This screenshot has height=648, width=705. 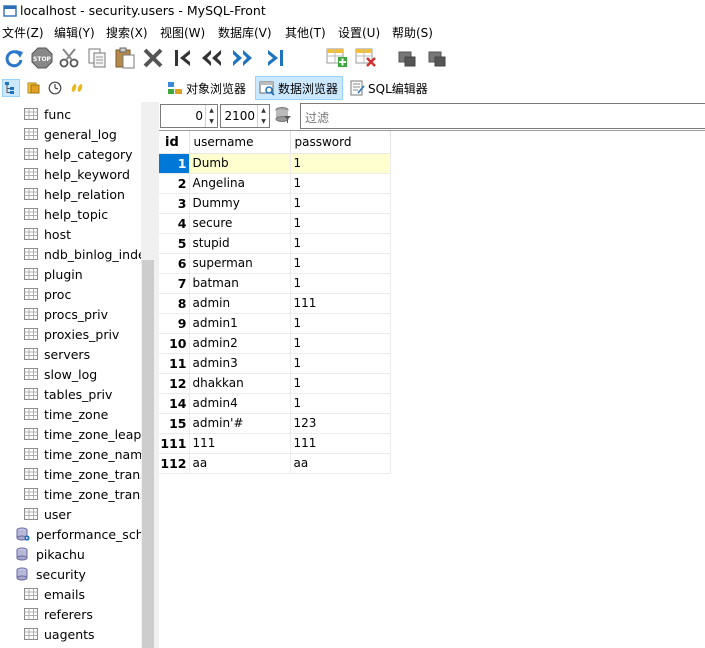 I want to click on offset-spinner: 0 ▲ ▼, so click(x=189, y=116).